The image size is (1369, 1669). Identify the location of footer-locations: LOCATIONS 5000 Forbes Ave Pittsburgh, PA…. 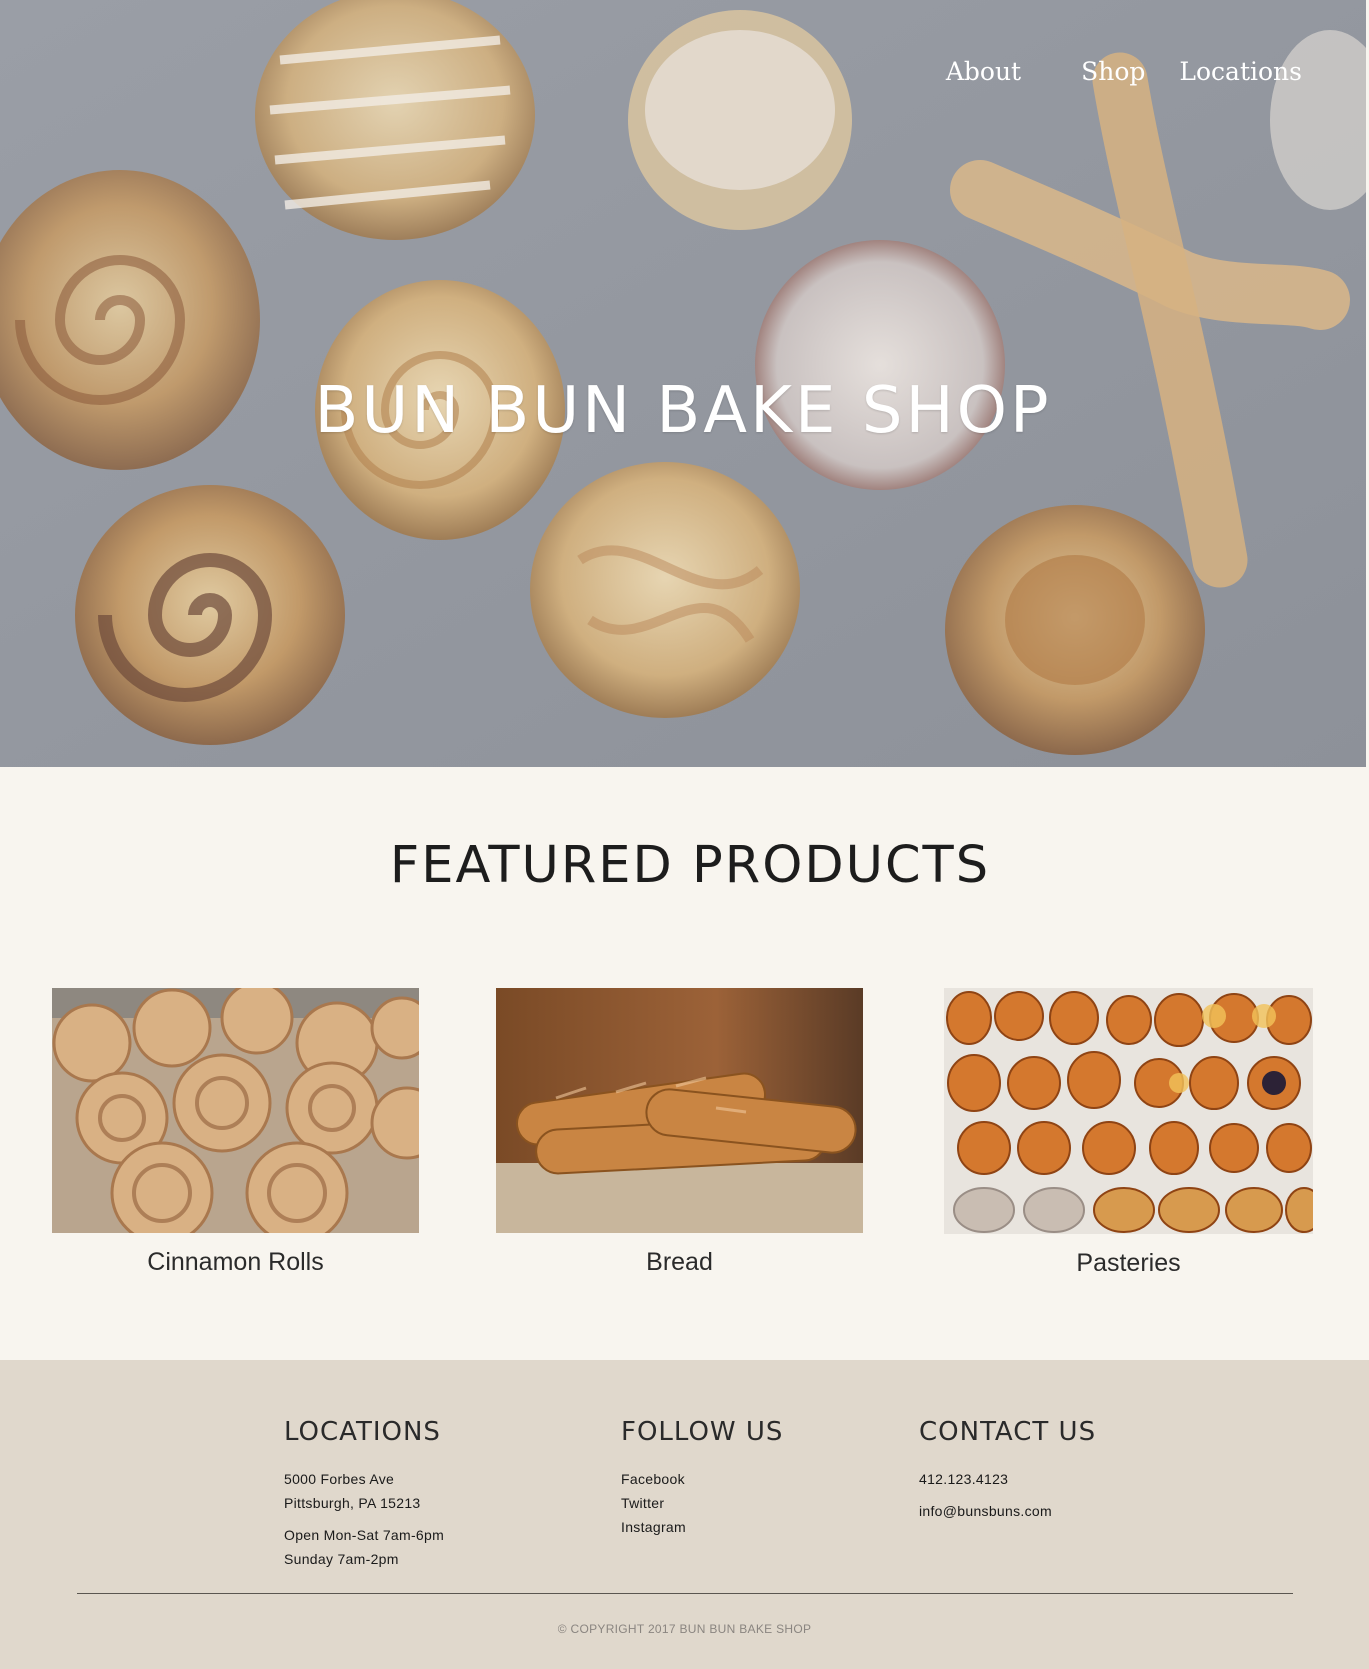
(364, 1494).